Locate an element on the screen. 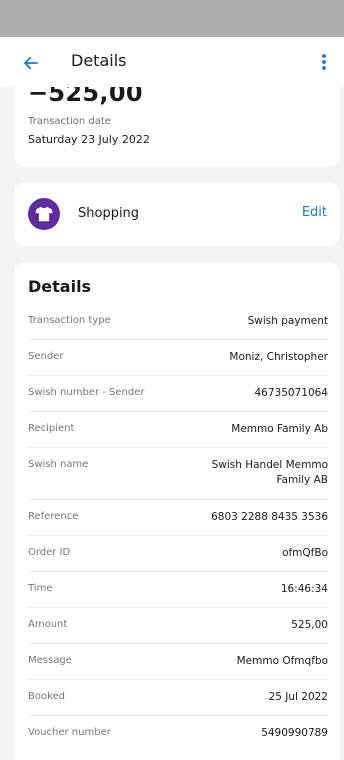 This screenshot has height=760, width=344. details-row-booked: Booked 25 Jul 2022 is located at coordinates (178, 698).